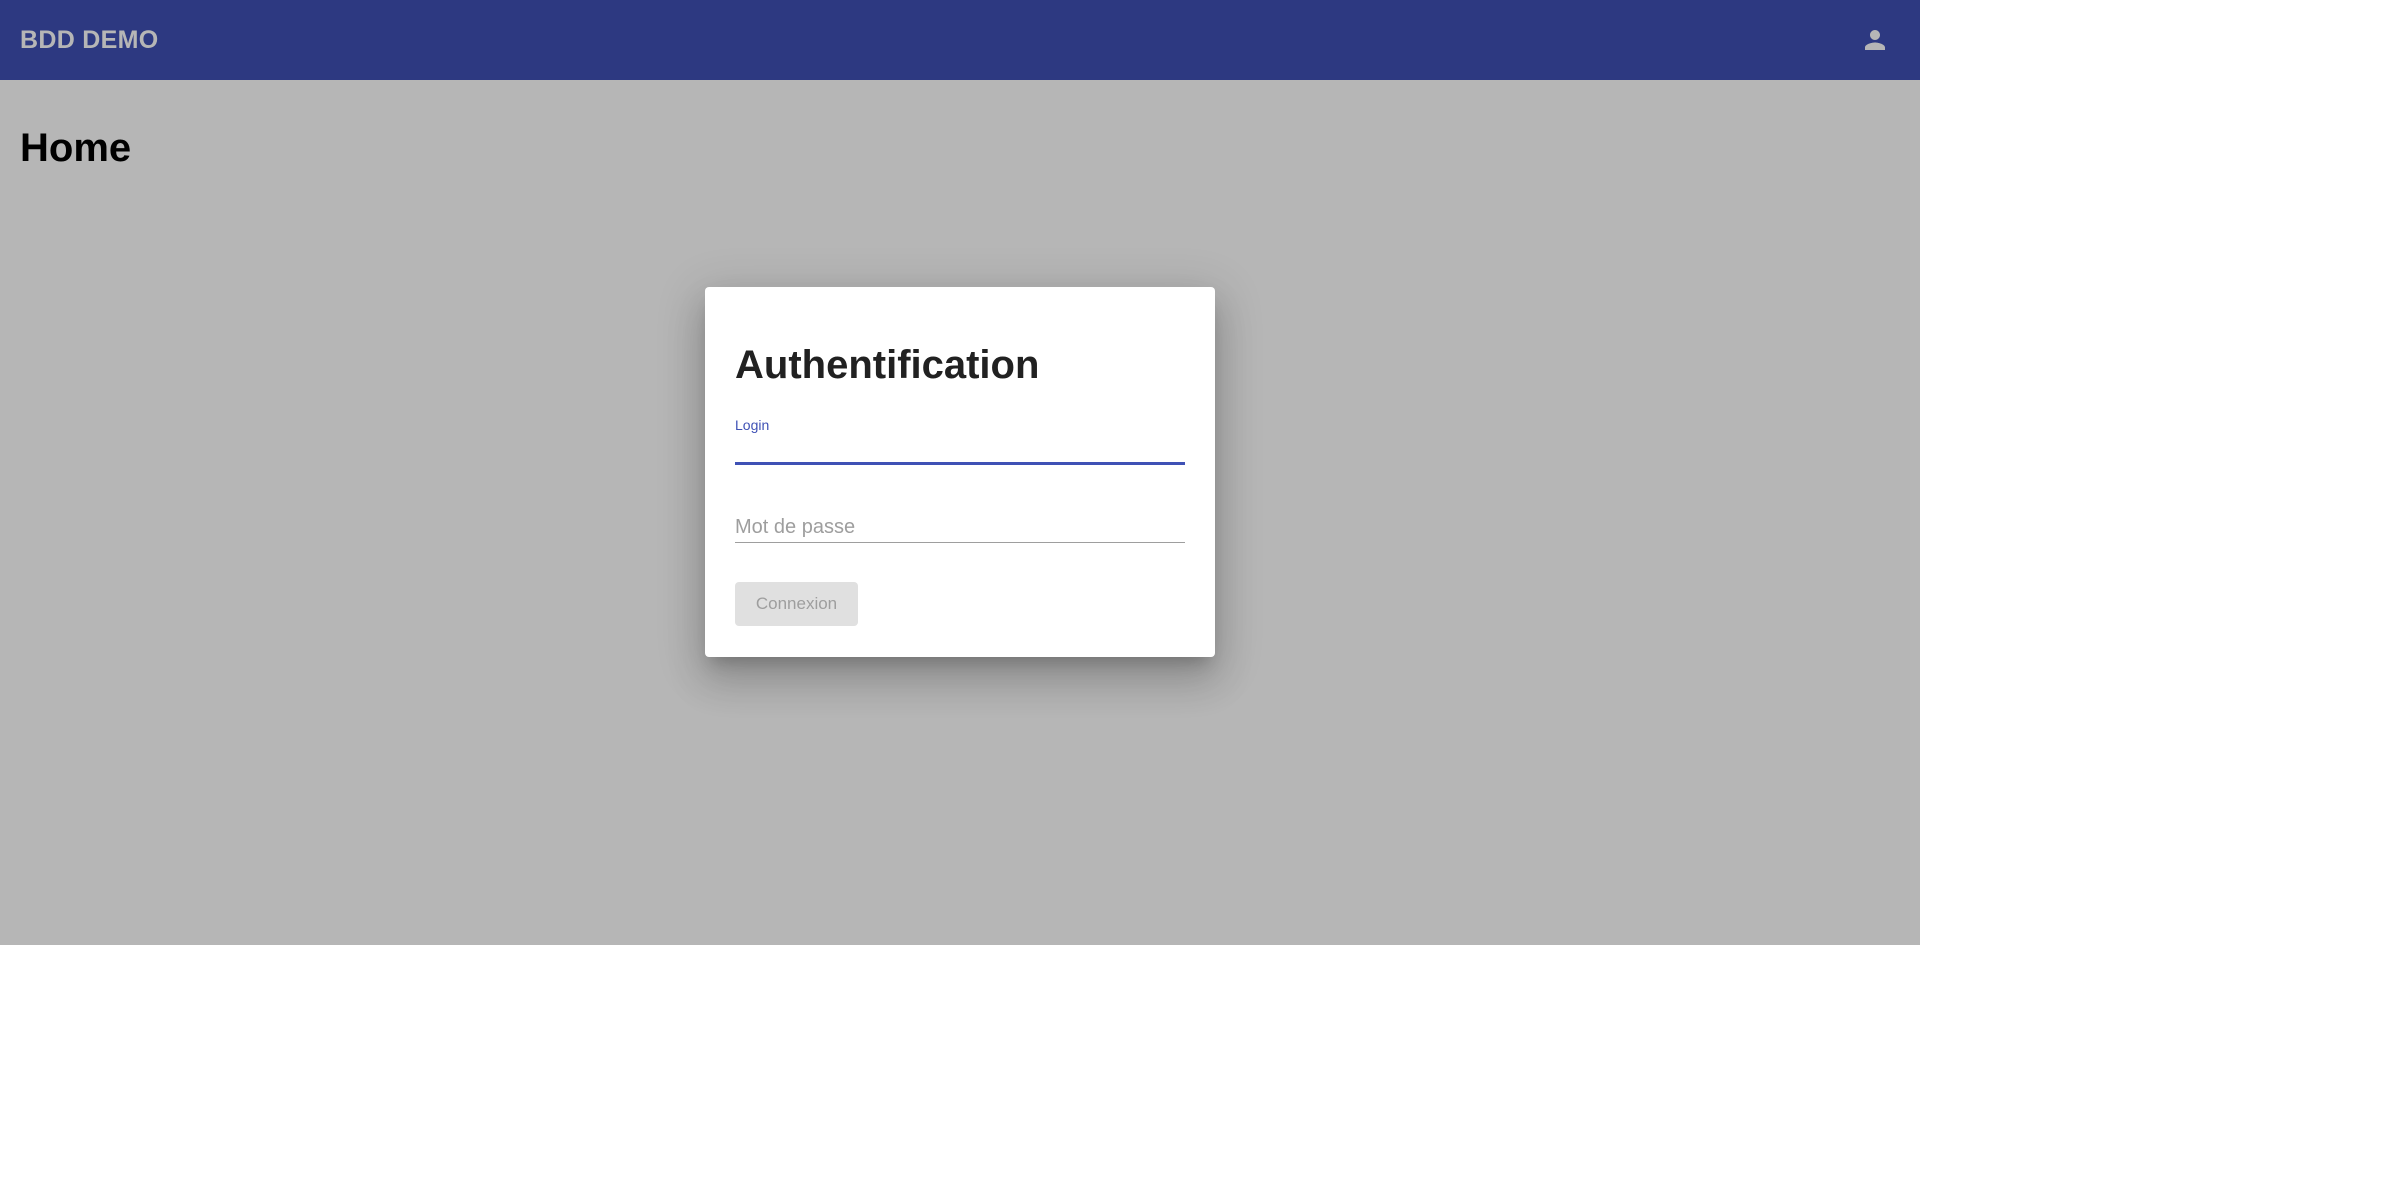 This screenshot has width=2400, height=1180. Describe the element at coordinates (887, 365) in the screenshot. I see `dialog-title: Authentification` at that location.